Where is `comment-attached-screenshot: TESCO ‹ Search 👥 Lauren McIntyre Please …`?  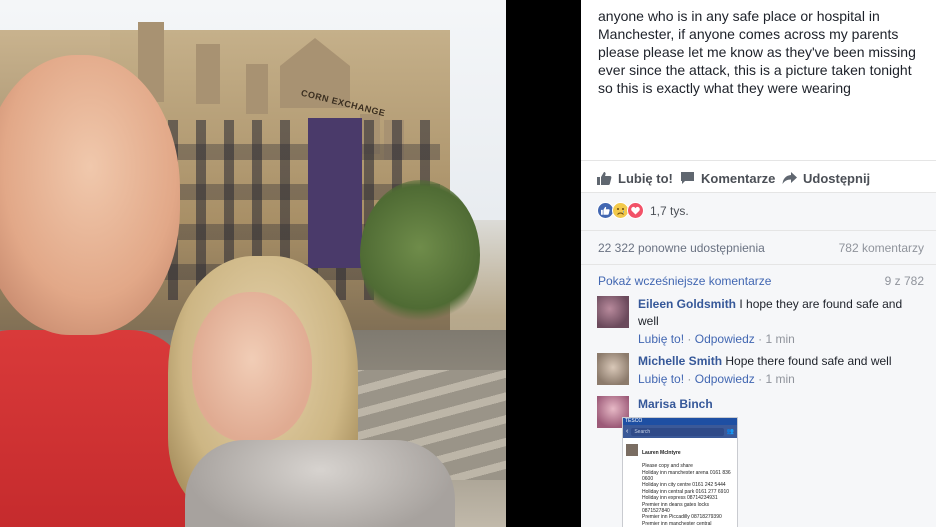
comment-attached-screenshot: TESCO ‹ Search 👥 Lauren McIntyre Please … is located at coordinates (680, 472).